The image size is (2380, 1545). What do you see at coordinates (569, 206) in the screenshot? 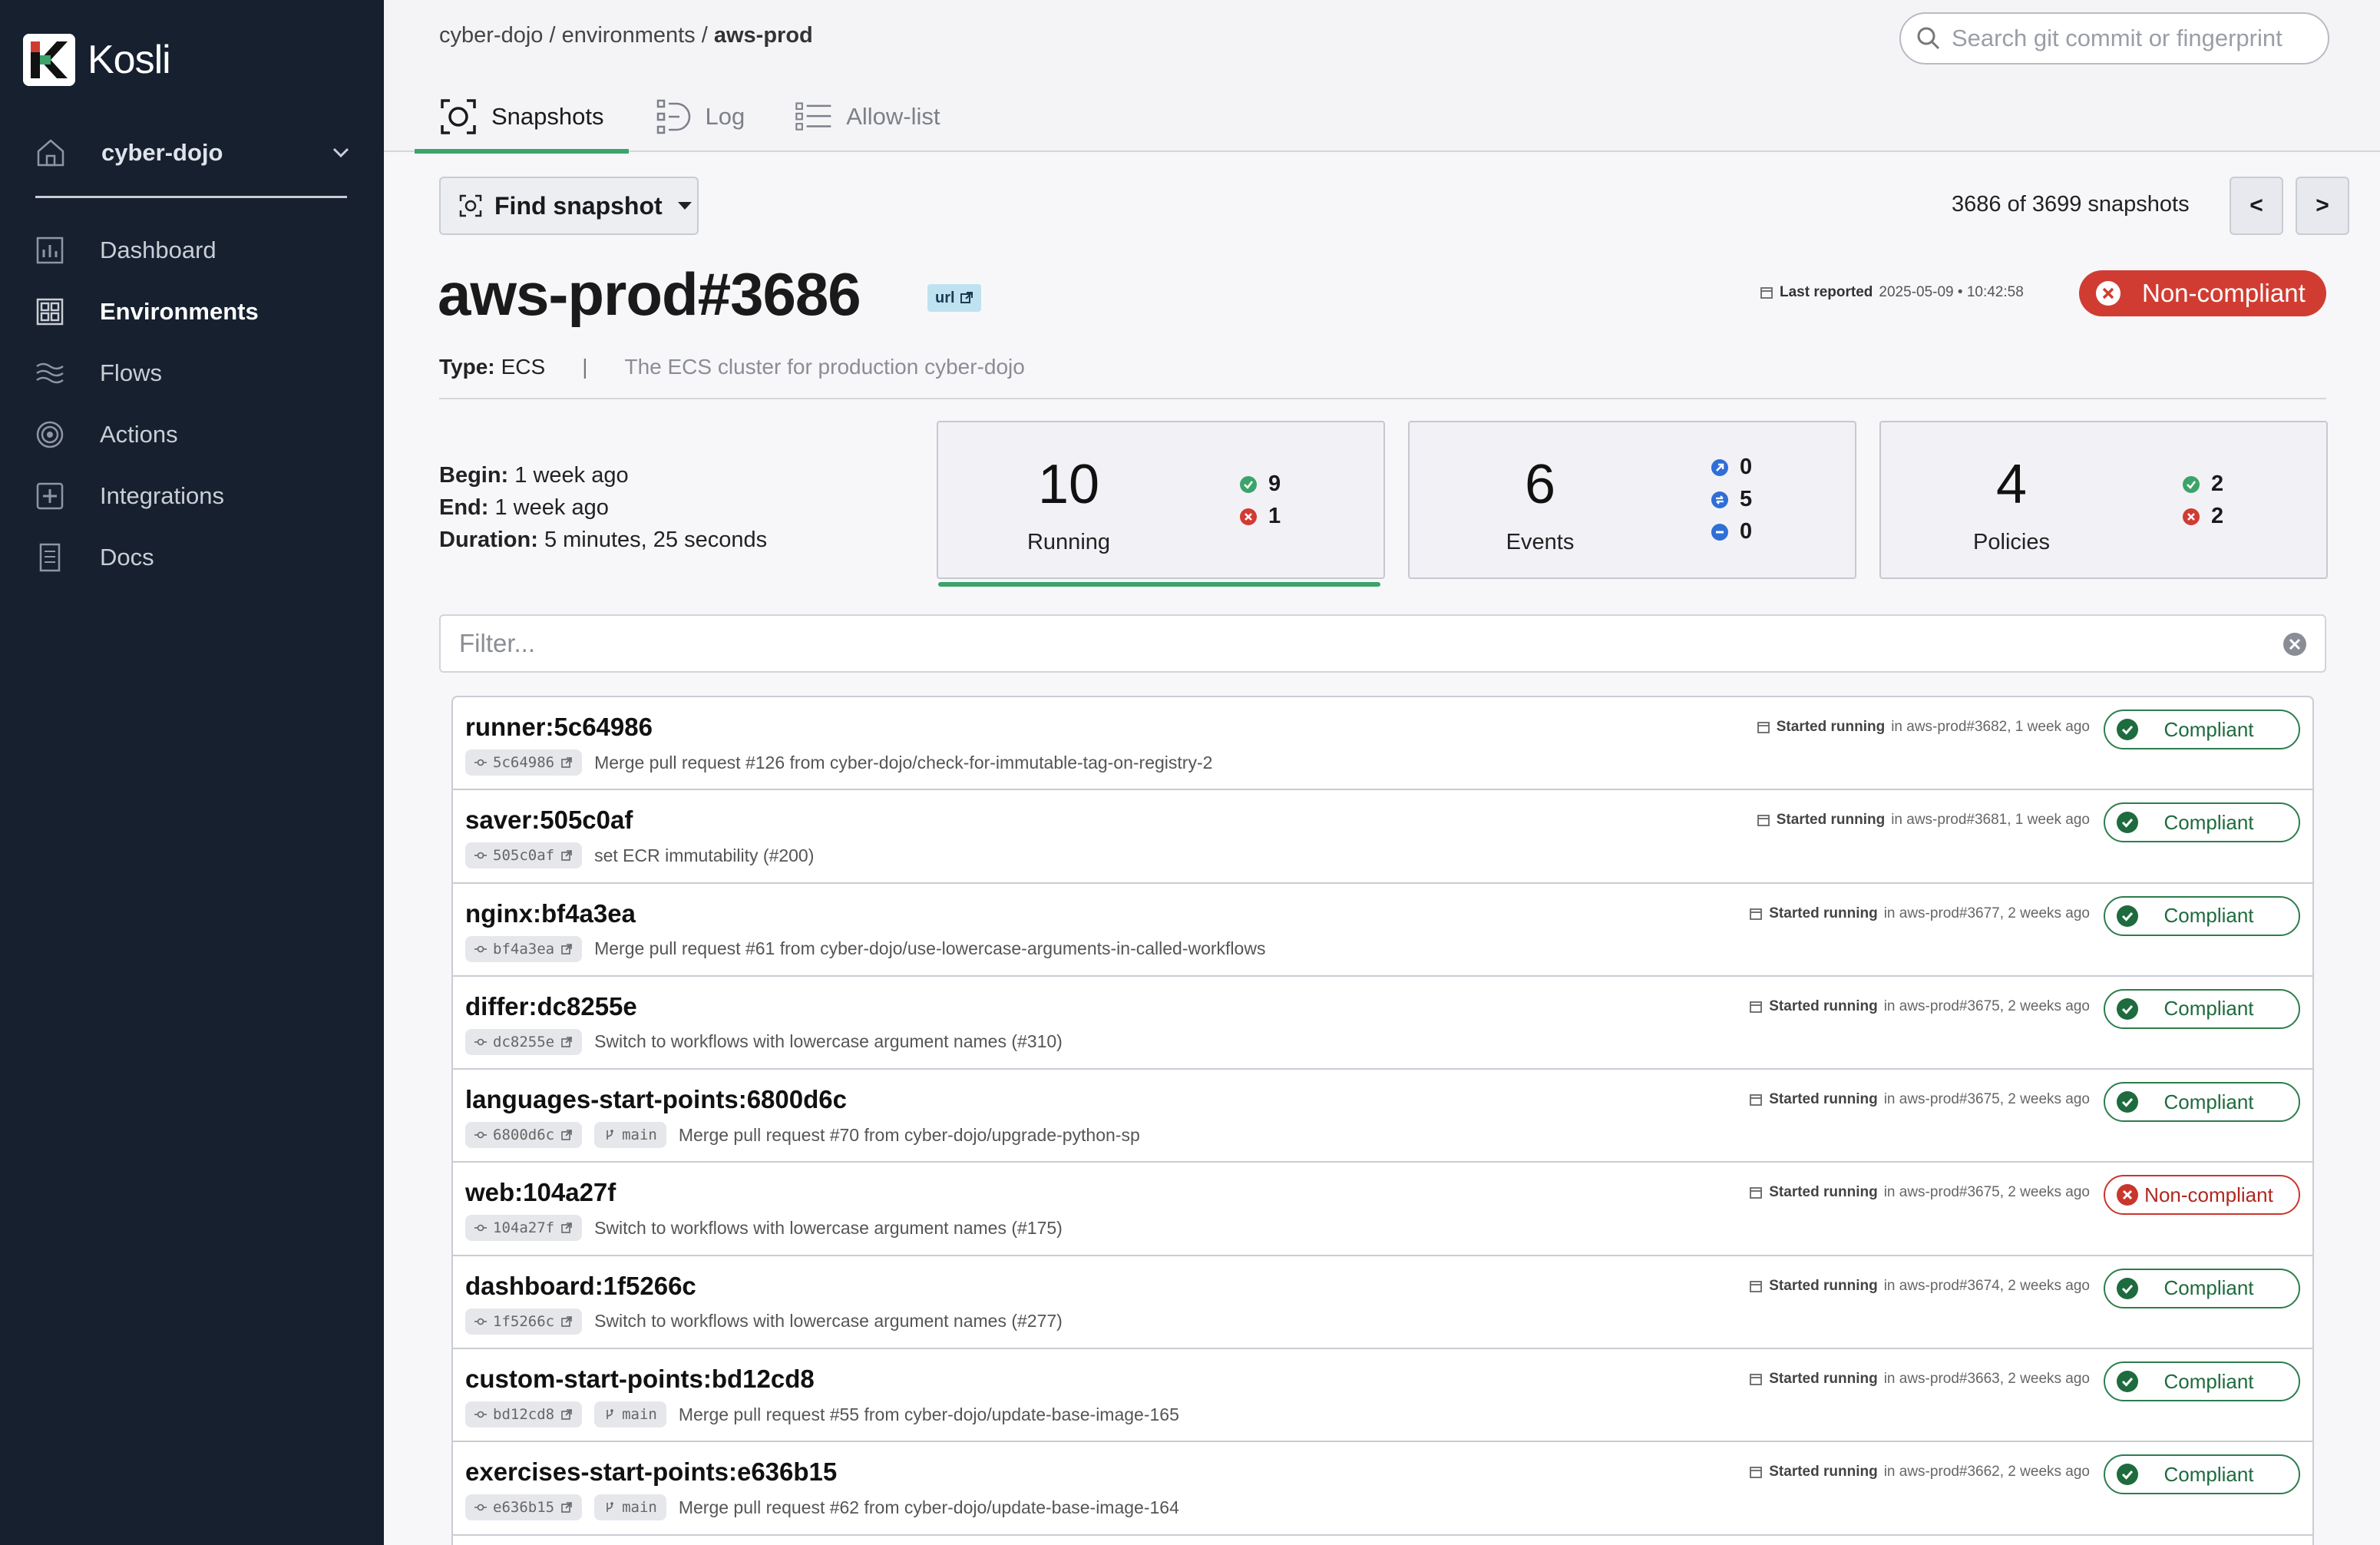
I see `find-snapshot-button: Find snapshot` at bounding box center [569, 206].